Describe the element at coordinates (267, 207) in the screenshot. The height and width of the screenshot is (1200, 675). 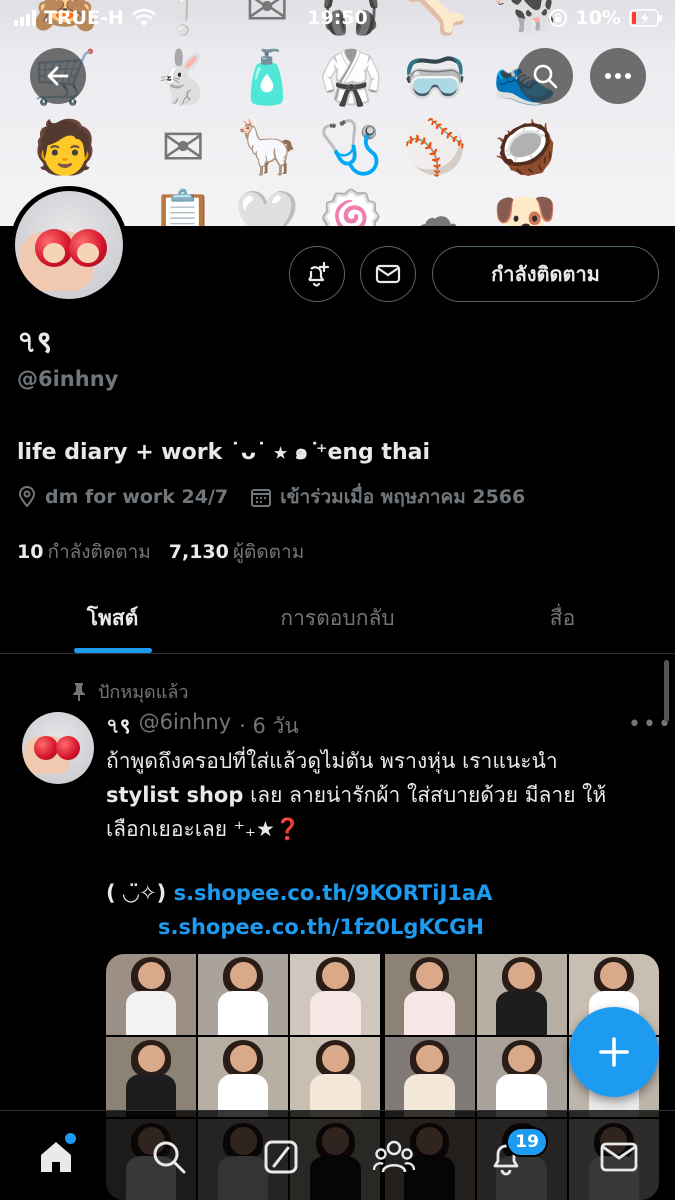
I see `banner-emoji: 🤍` at that location.